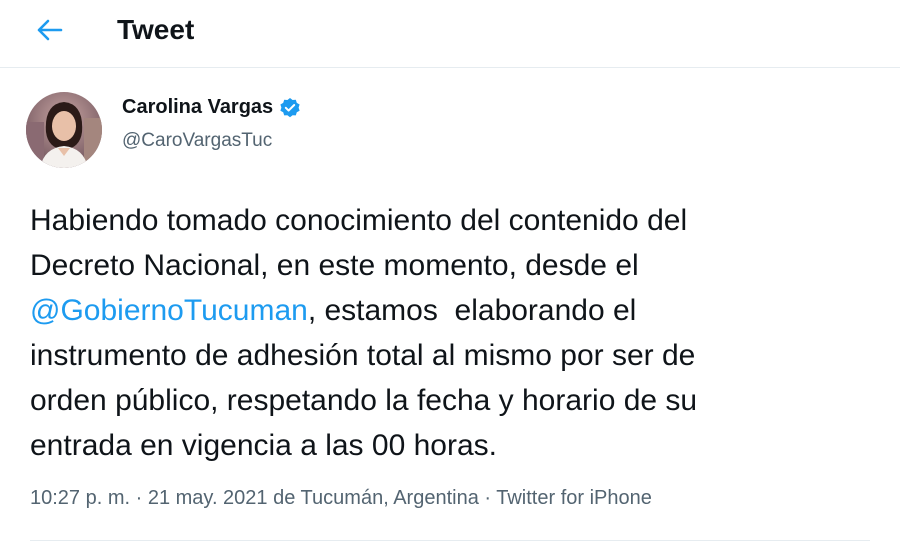 The width and height of the screenshot is (900, 554). Describe the element at coordinates (208, 498) in the screenshot. I see `tweet-date: 21 may. 2021` at that location.